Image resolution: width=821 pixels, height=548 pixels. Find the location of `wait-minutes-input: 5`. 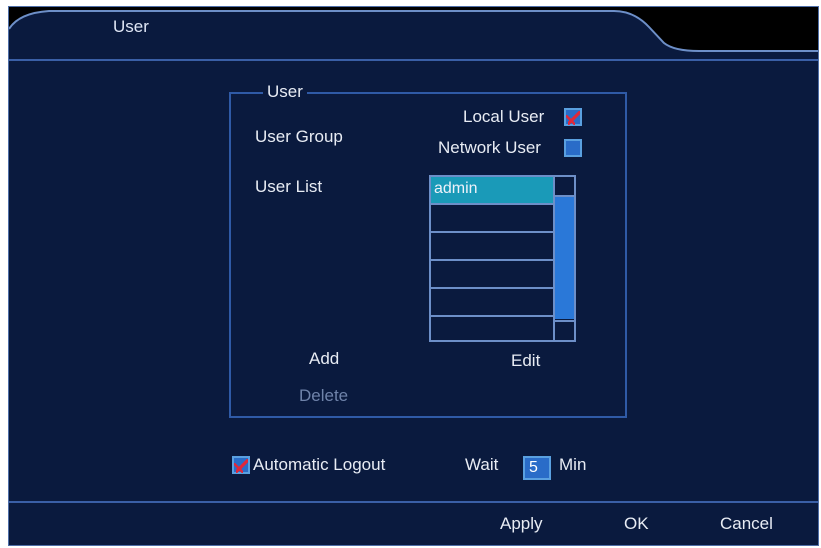

wait-minutes-input: 5 is located at coordinates (537, 468).